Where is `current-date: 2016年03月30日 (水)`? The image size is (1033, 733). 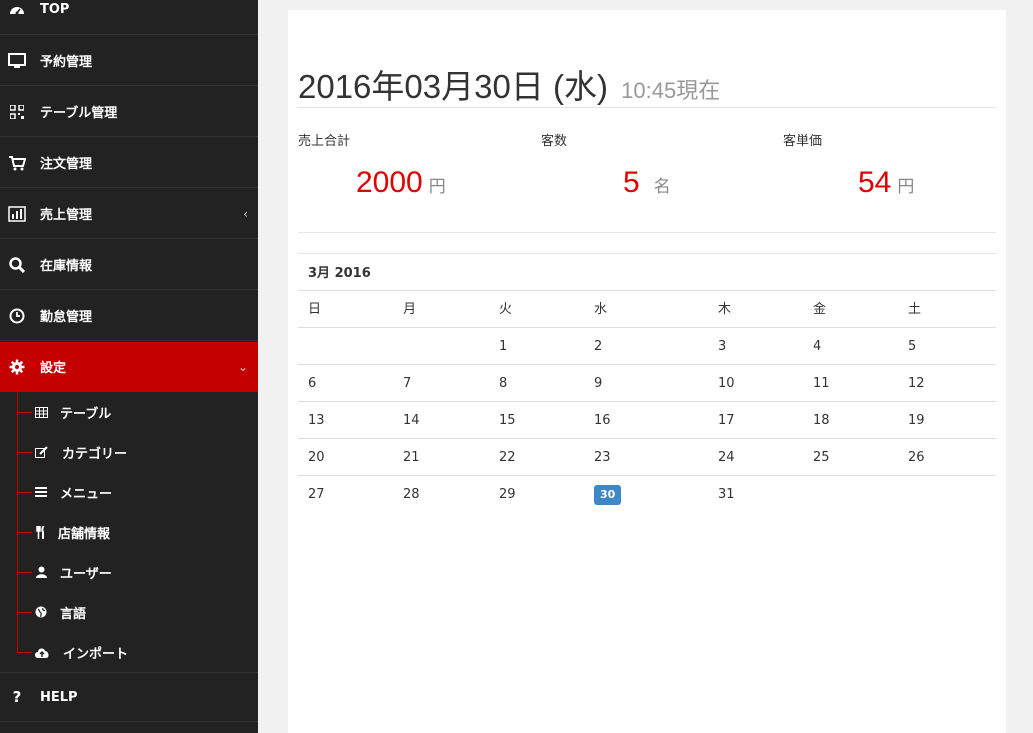 current-date: 2016年03月30日 (水) is located at coordinates (453, 86).